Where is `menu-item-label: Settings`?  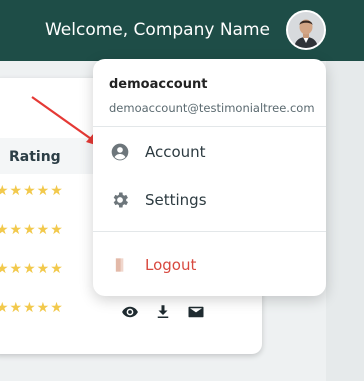
menu-item-label: Settings is located at coordinates (176, 200).